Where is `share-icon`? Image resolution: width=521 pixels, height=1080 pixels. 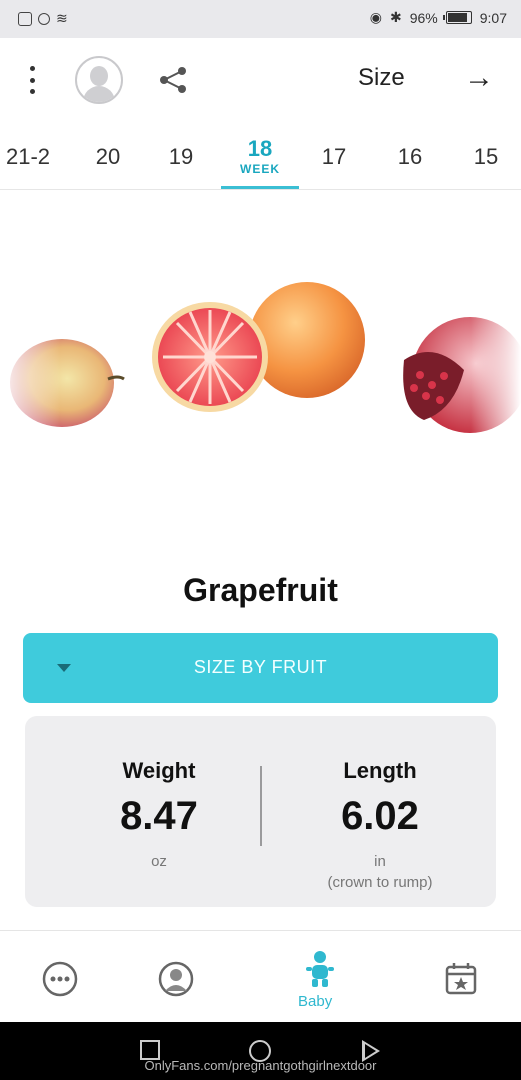
share-icon is located at coordinates (173, 80).